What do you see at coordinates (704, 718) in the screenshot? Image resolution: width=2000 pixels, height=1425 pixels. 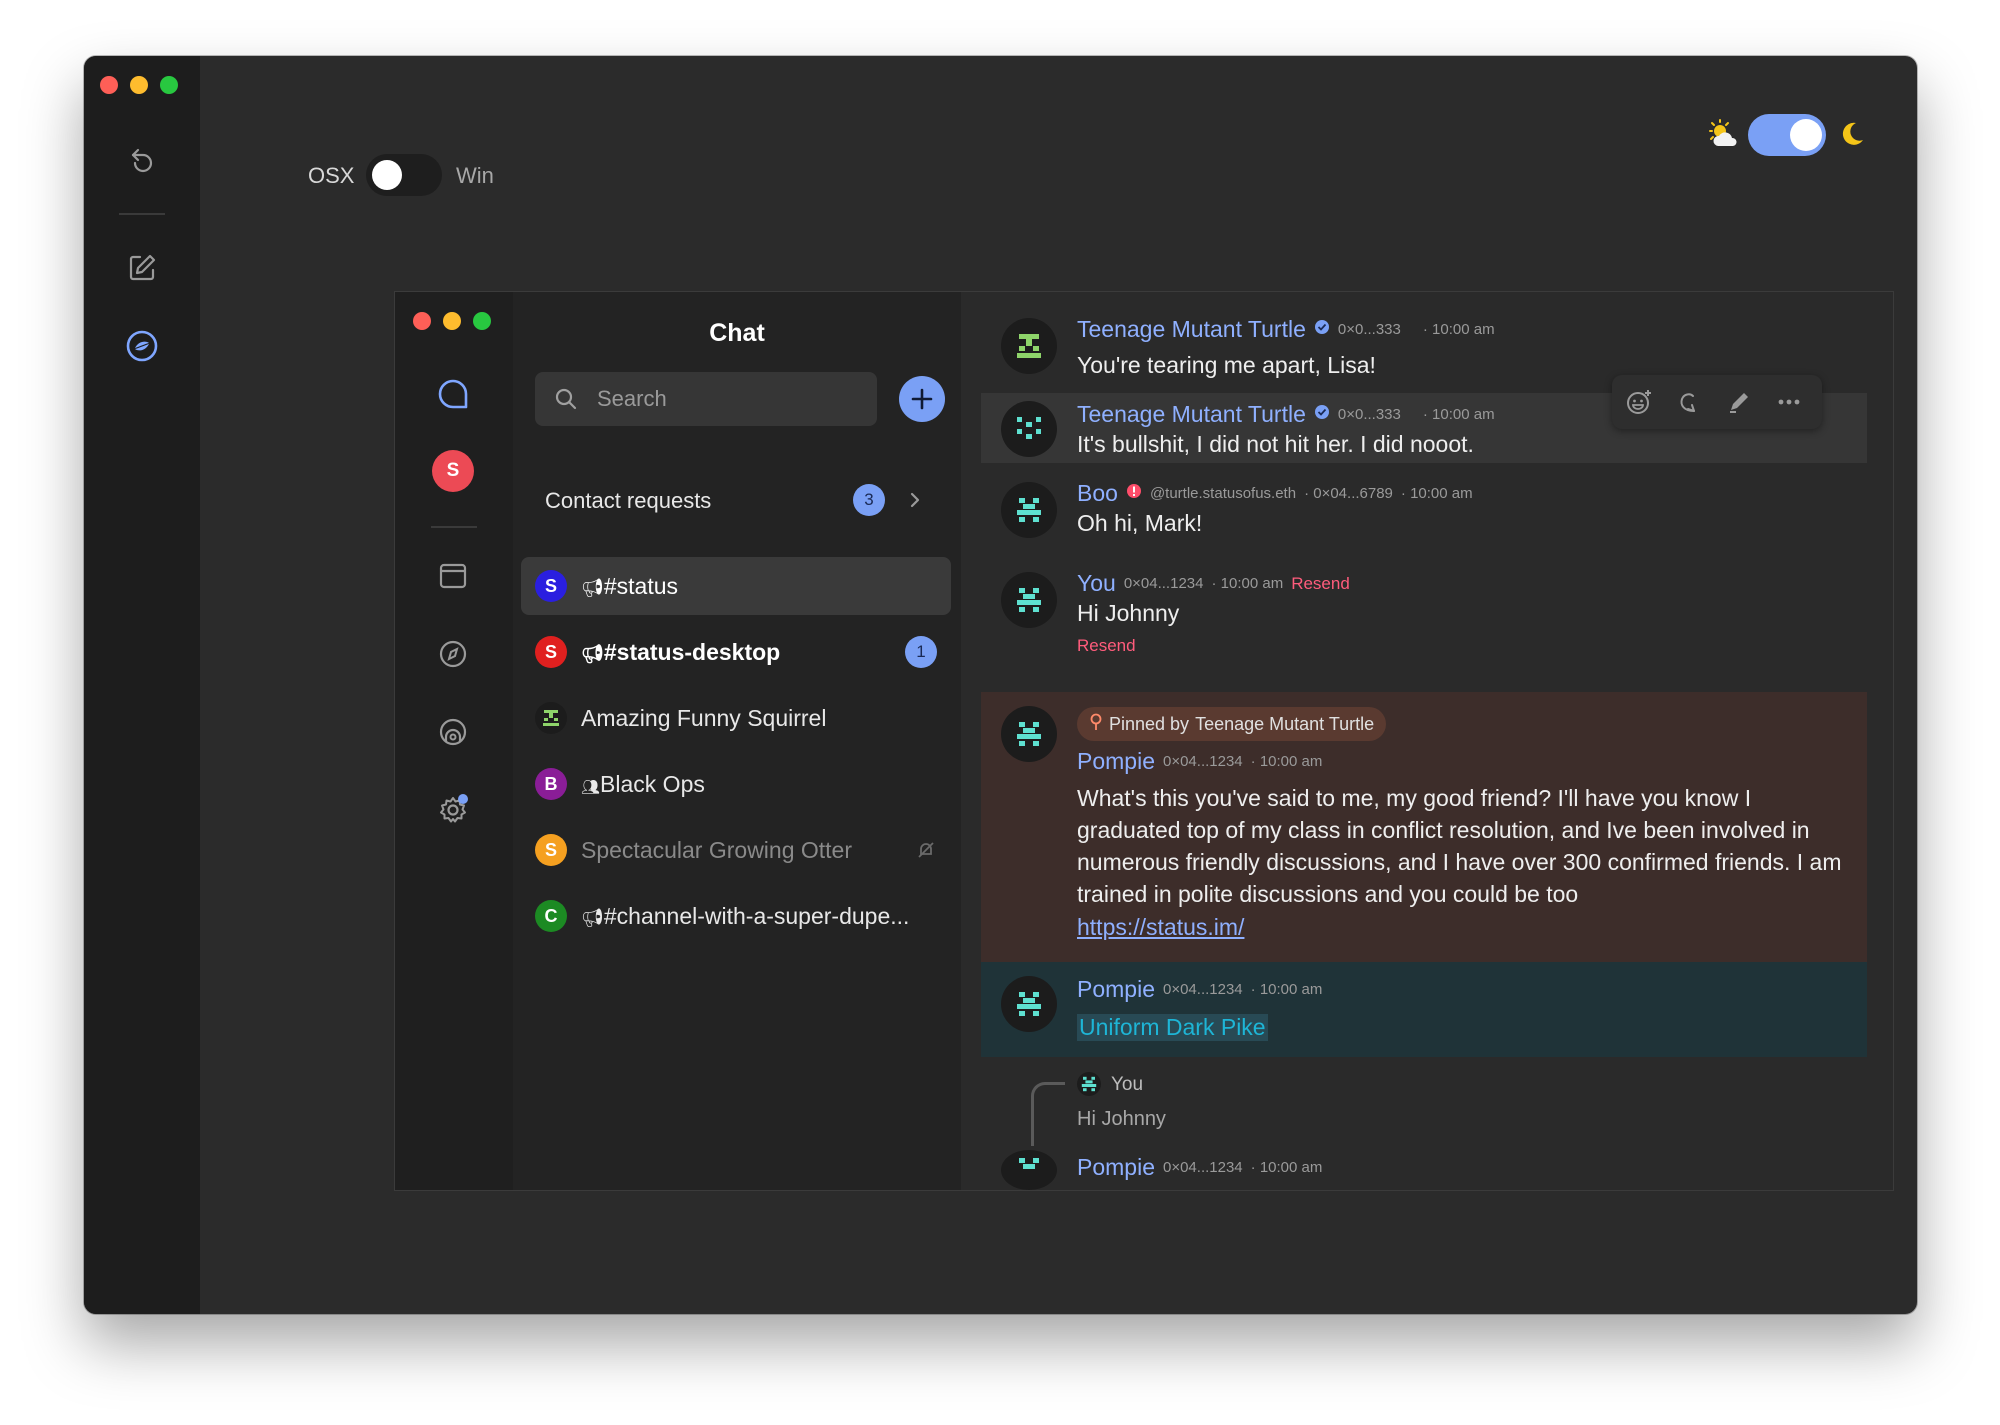 I see `channel-label: Amazing Funny Squirrel` at bounding box center [704, 718].